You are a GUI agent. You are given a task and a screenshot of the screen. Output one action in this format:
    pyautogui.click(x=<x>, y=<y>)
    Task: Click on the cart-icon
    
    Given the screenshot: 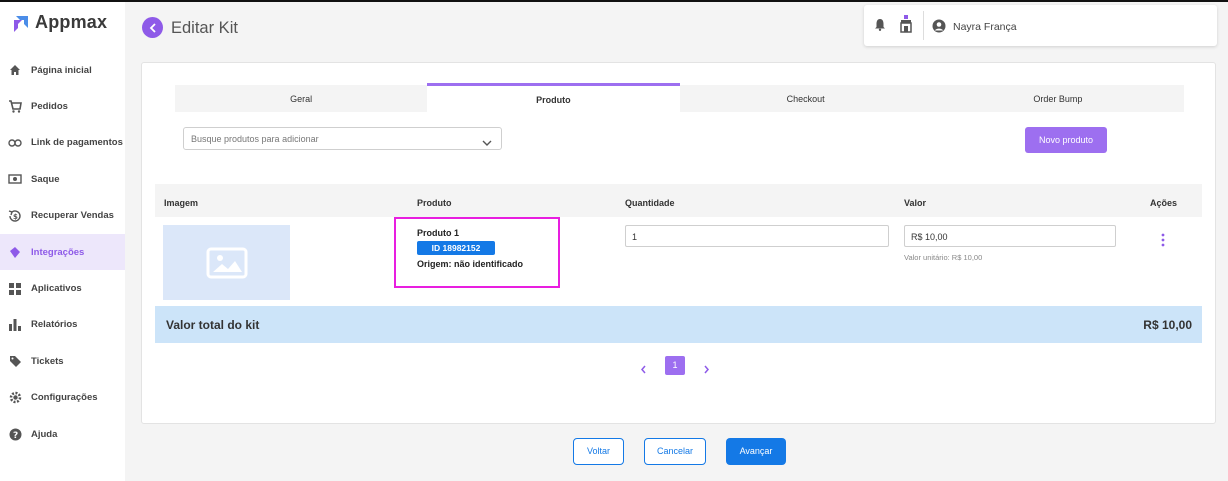 What is the action you would take?
    pyautogui.click(x=15, y=107)
    